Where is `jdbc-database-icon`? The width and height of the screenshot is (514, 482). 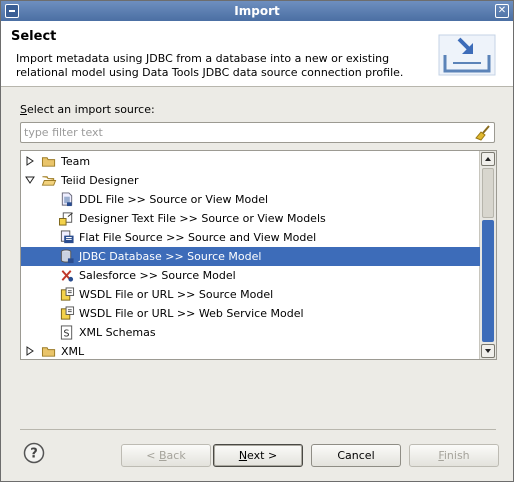
jdbc-database-icon is located at coordinates (67, 256).